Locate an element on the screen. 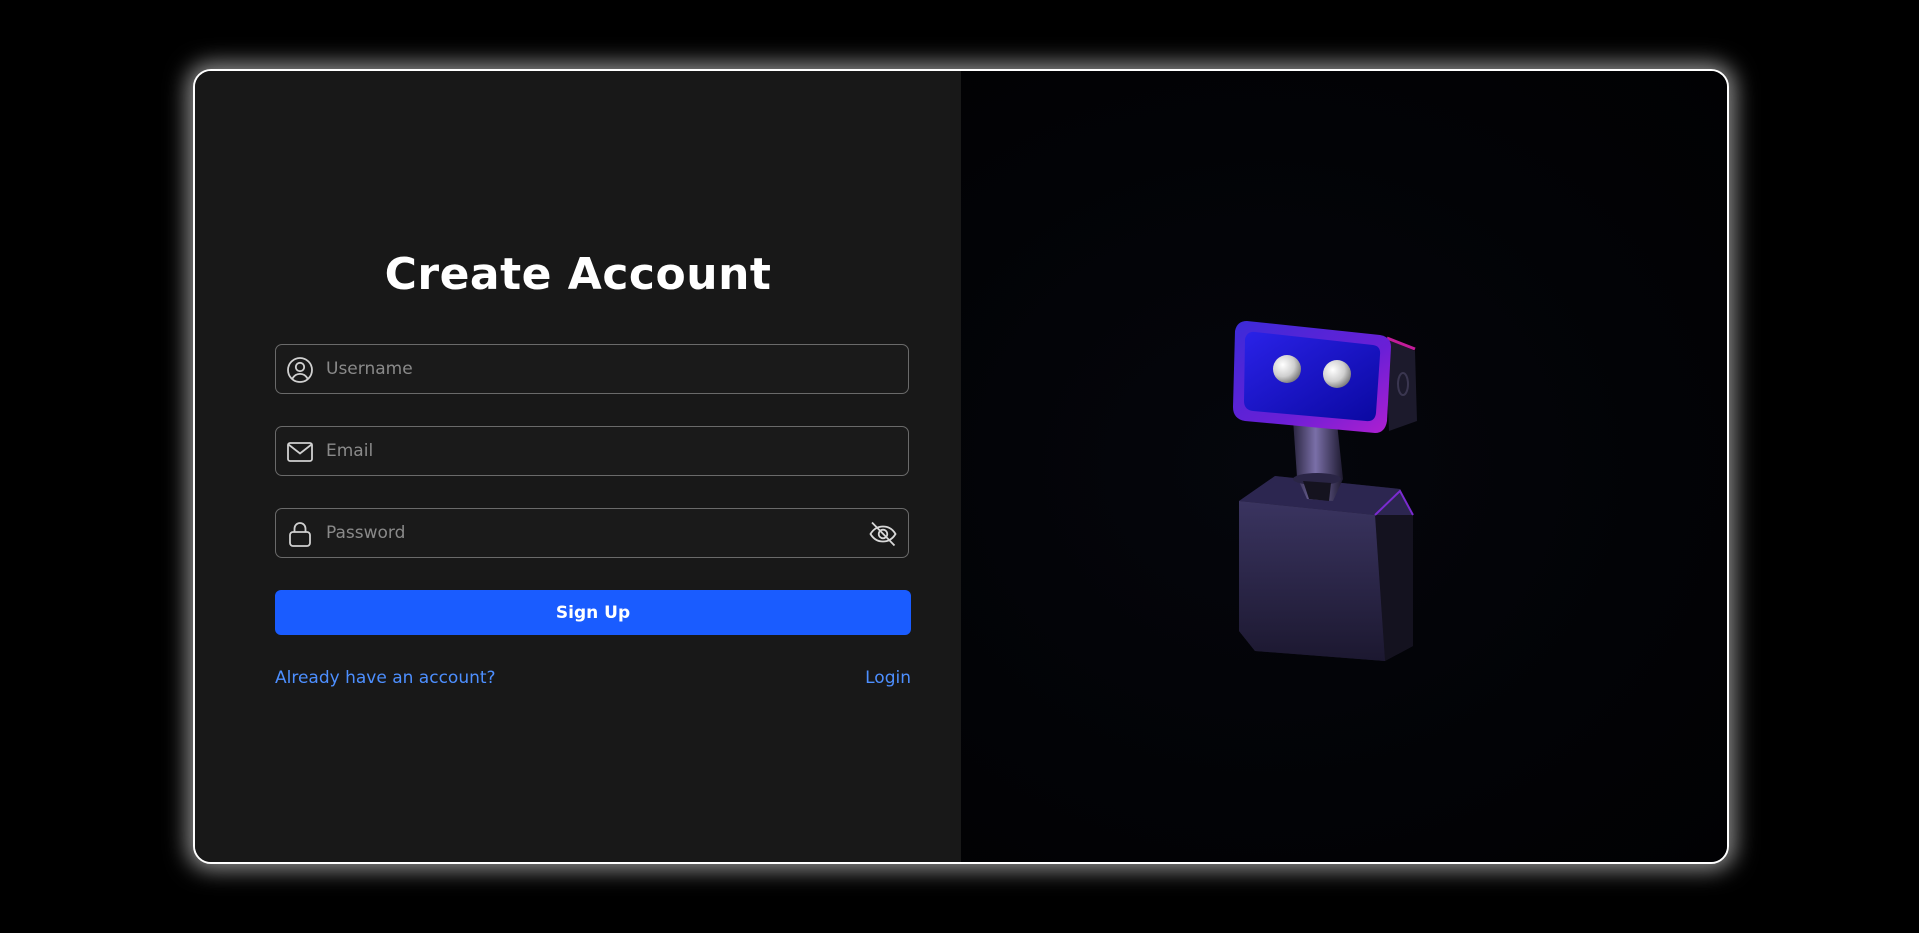 This screenshot has height=933, width=1919. username-input is located at coordinates (586, 369).